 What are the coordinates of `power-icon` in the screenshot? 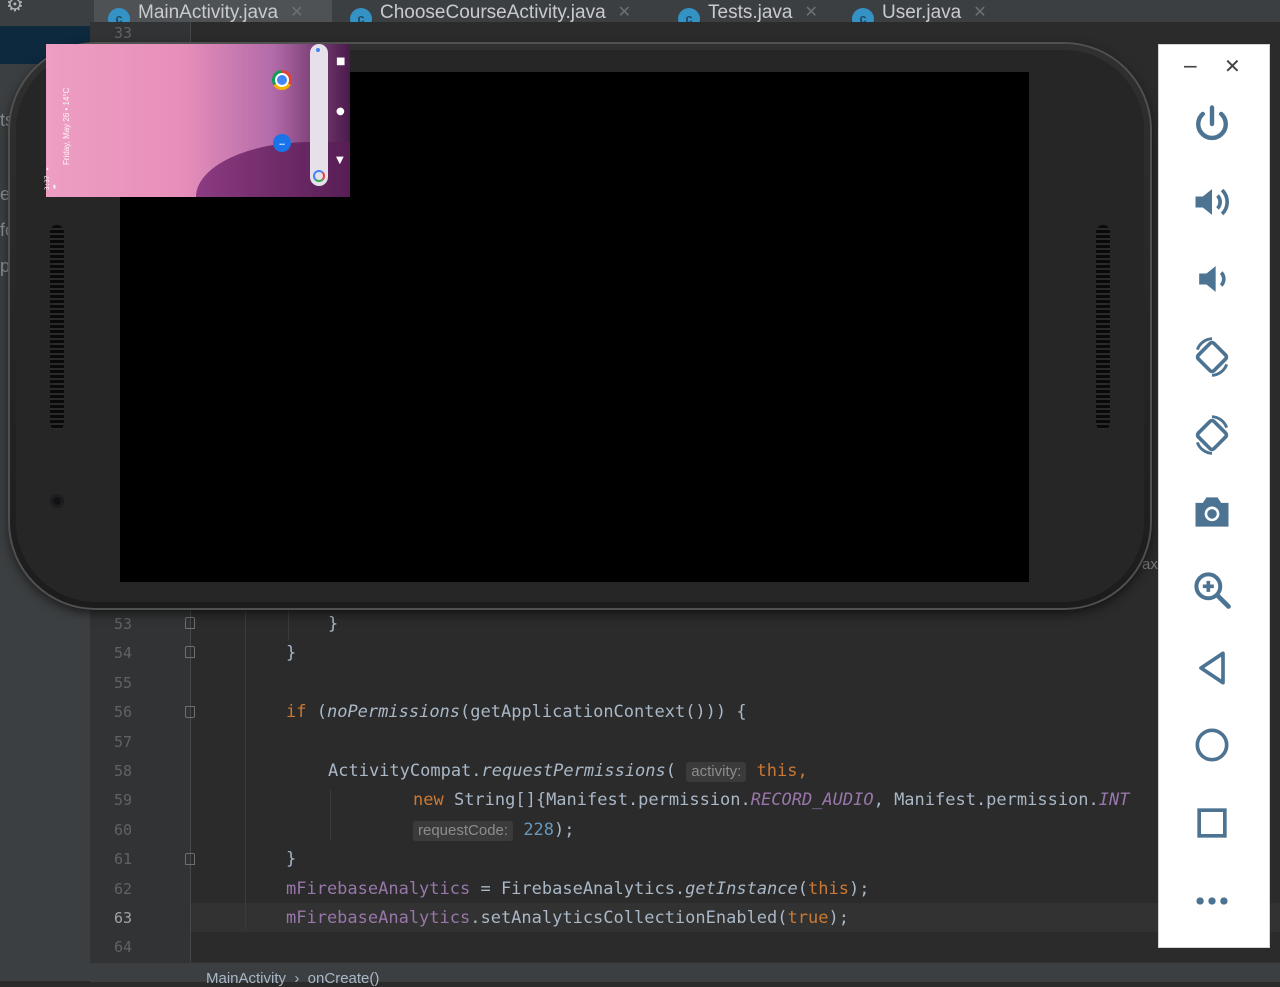 It's located at (1212, 123).